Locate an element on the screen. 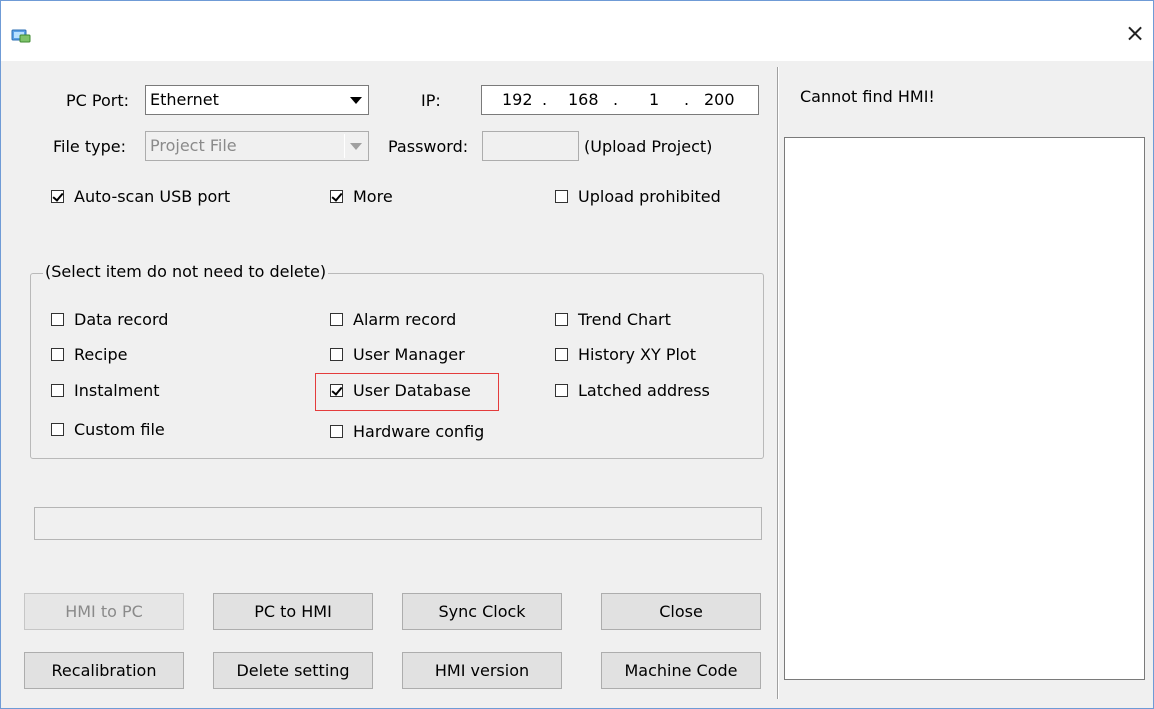 Image resolution: width=1154 pixels, height=709 pixels. hardware-config-label: Hardware config is located at coordinates (419, 431).